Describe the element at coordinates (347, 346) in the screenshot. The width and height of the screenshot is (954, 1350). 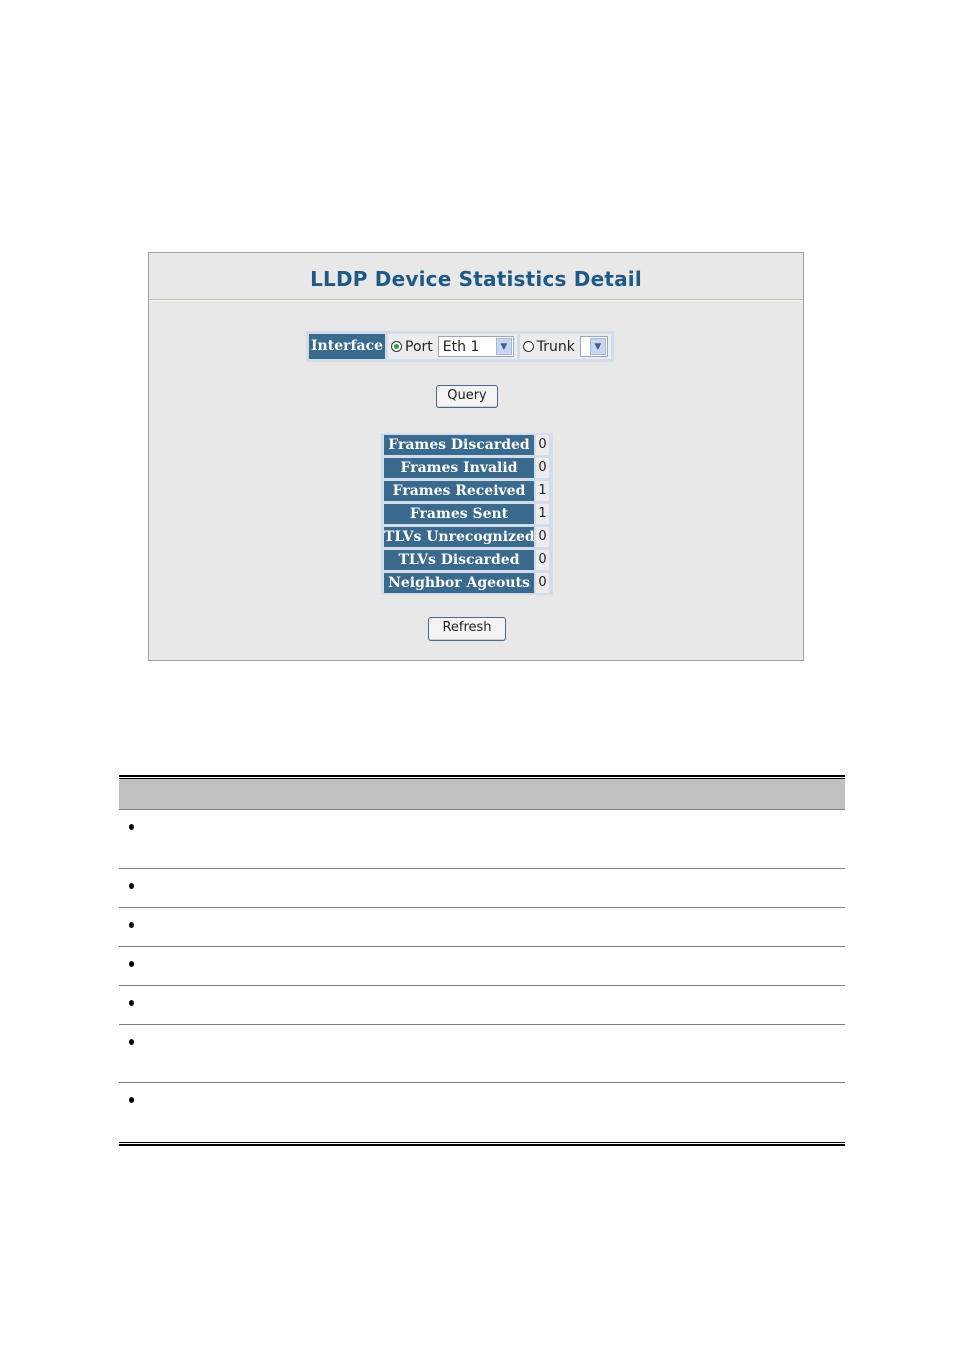
I see `interface-label: Interface` at that location.